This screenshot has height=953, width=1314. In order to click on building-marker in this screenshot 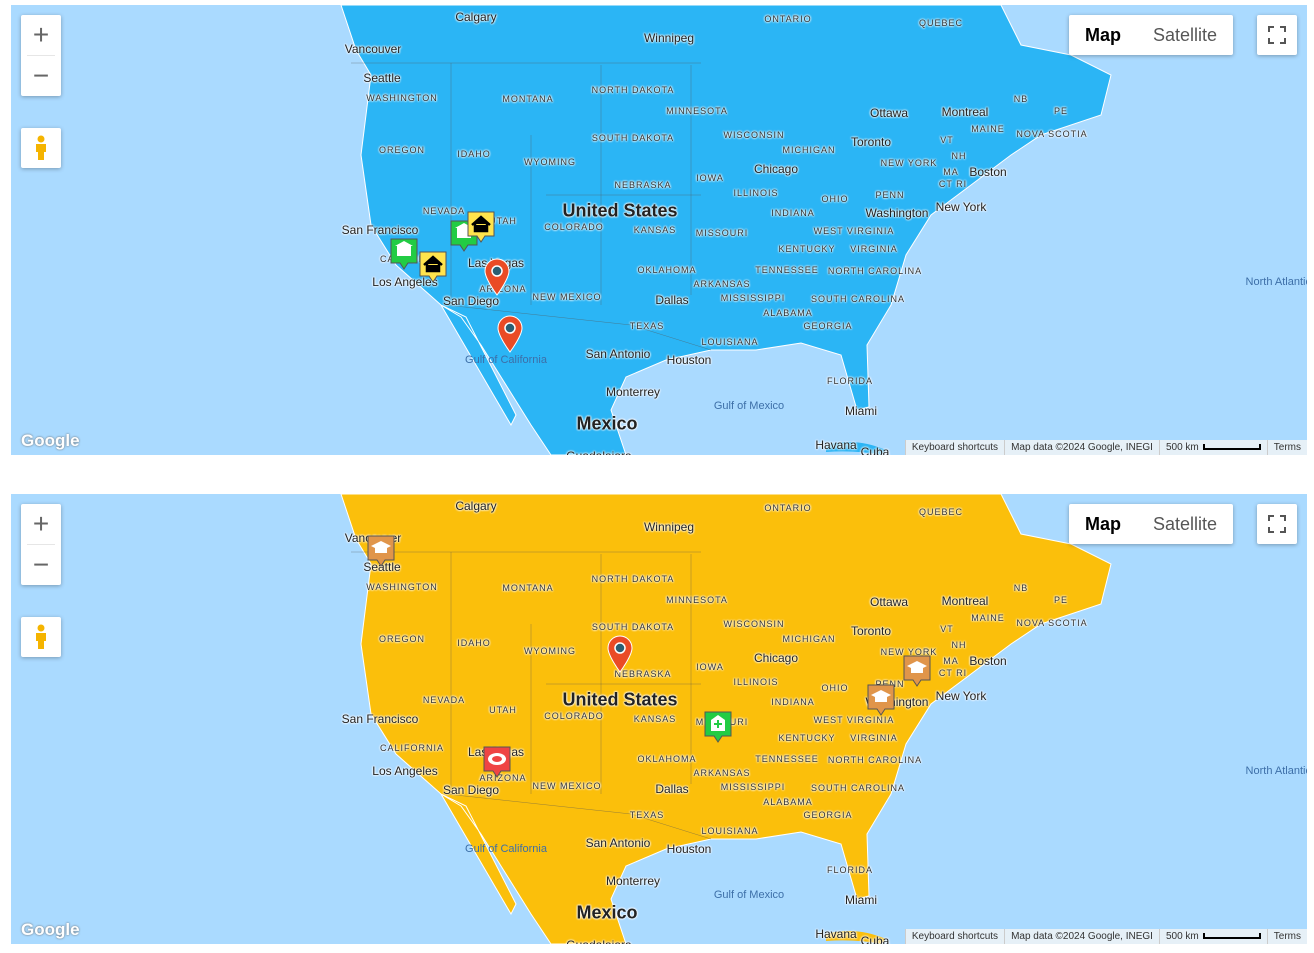, I will do `click(404, 256)`.